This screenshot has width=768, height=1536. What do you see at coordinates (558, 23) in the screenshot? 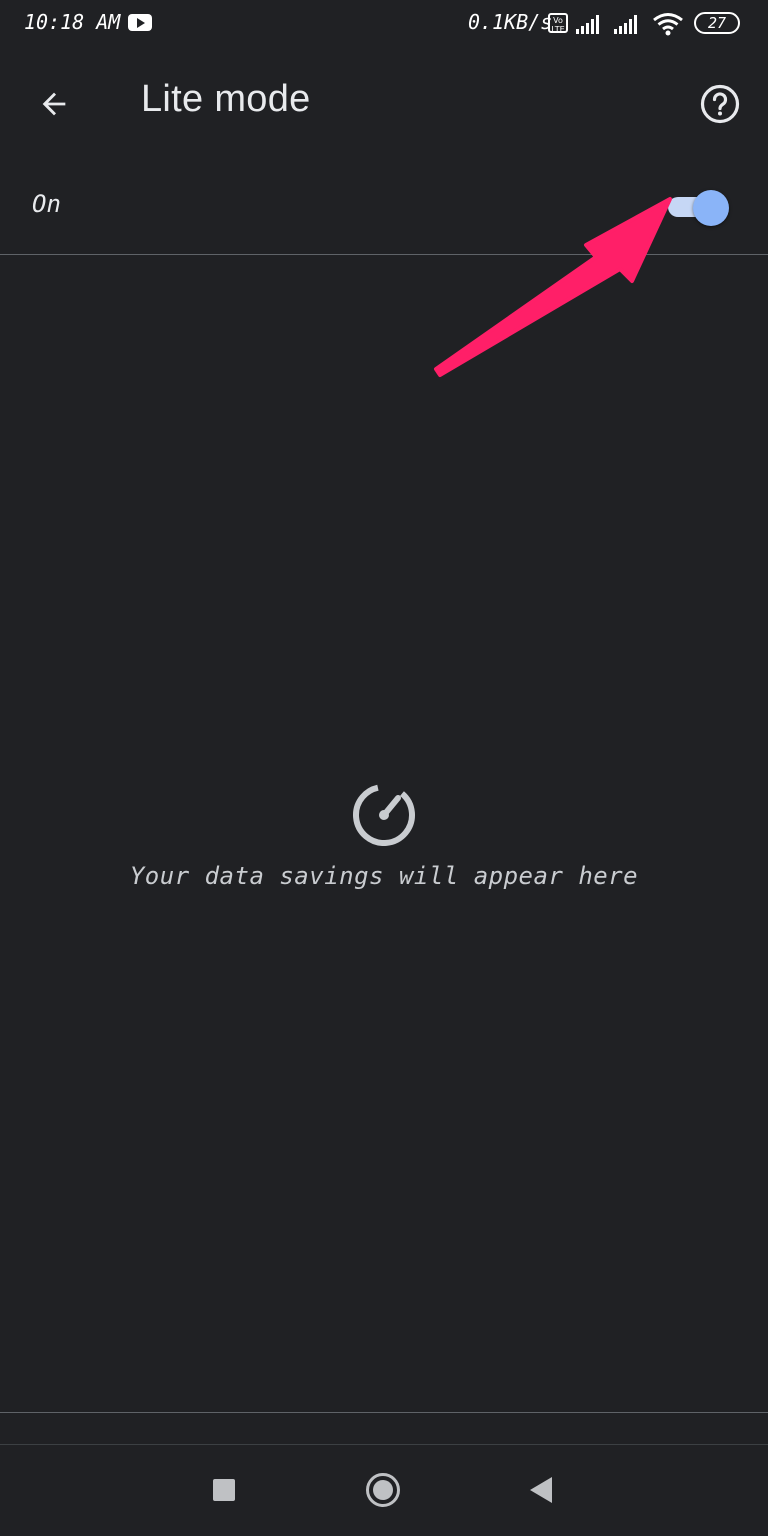
I see `volte-icon: Vo LTE` at bounding box center [558, 23].